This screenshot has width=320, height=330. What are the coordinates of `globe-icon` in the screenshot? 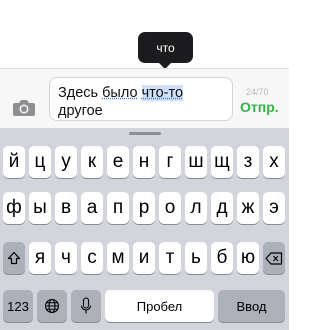 It's located at (52, 306).